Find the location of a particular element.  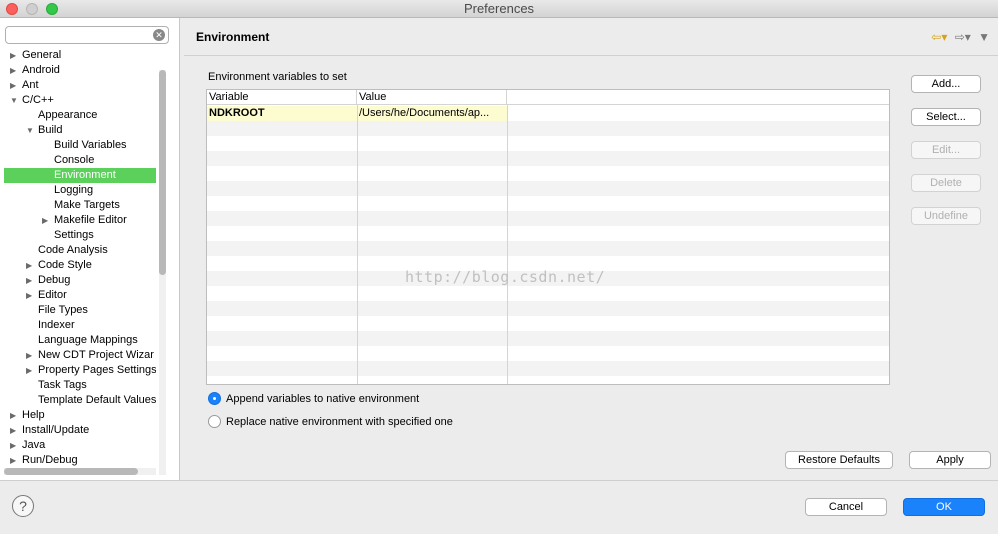

tree-item: Environment is located at coordinates (80, 175).